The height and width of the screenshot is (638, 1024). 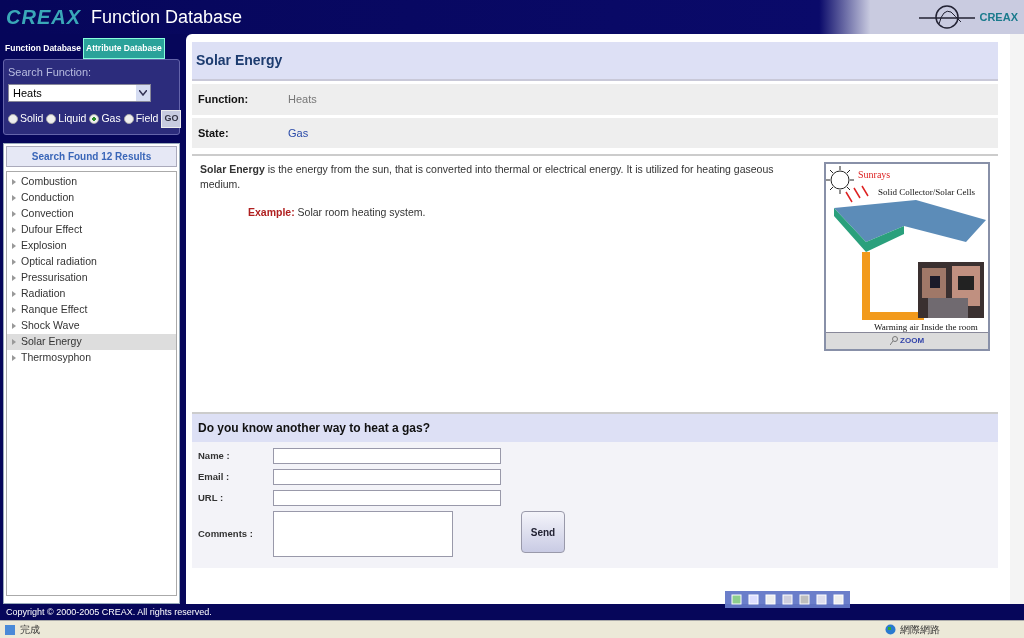 What do you see at coordinates (214, 476) in the screenshot?
I see `field-label: Email :` at bounding box center [214, 476].